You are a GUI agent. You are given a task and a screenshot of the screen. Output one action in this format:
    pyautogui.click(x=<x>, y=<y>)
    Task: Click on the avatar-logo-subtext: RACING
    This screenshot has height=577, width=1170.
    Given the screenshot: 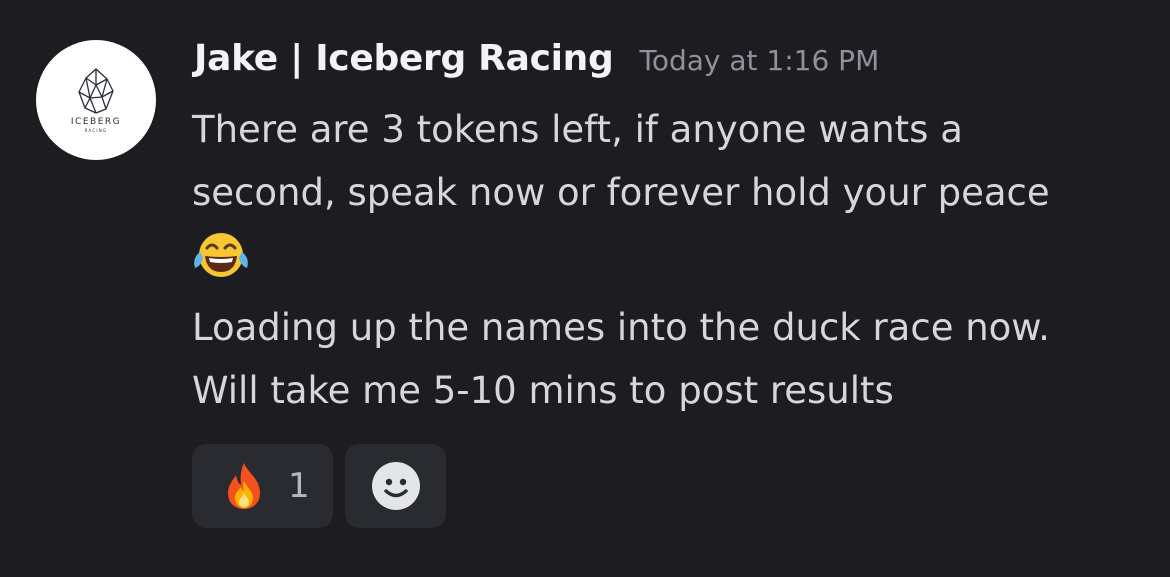 What is the action you would take?
    pyautogui.click(x=96, y=130)
    